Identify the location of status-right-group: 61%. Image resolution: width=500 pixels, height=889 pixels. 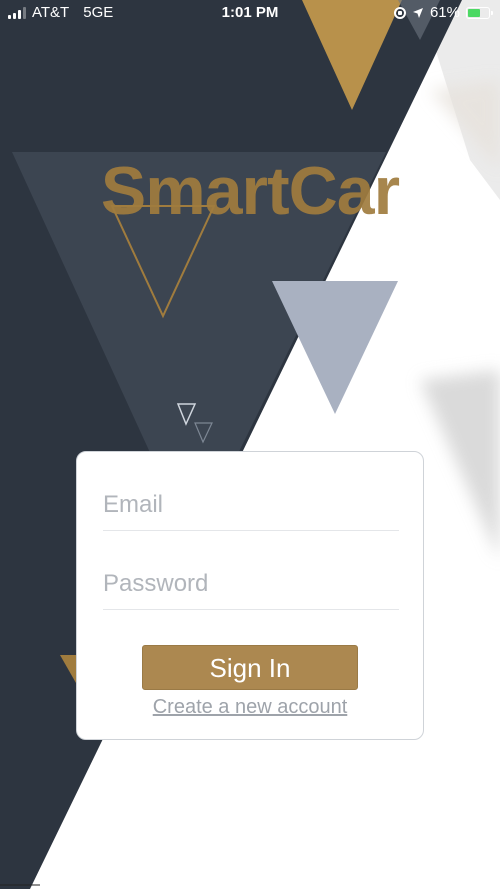
(443, 12).